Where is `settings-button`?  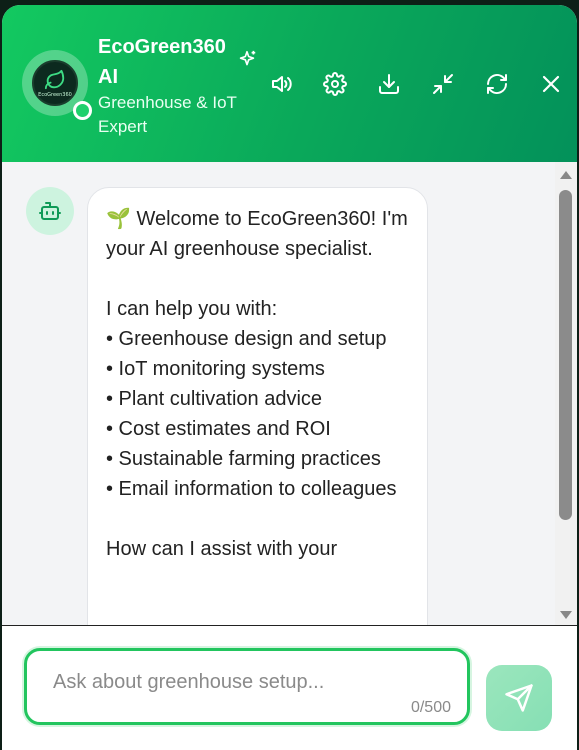 settings-button is located at coordinates (335, 84).